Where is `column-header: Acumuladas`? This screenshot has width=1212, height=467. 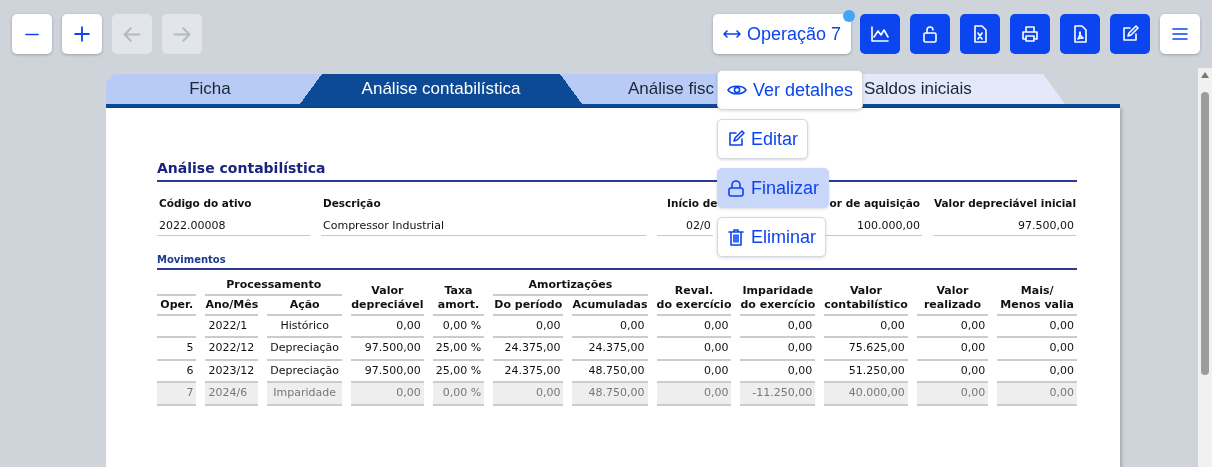
column-header: Acumuladas is located at coordinates (610, 305).